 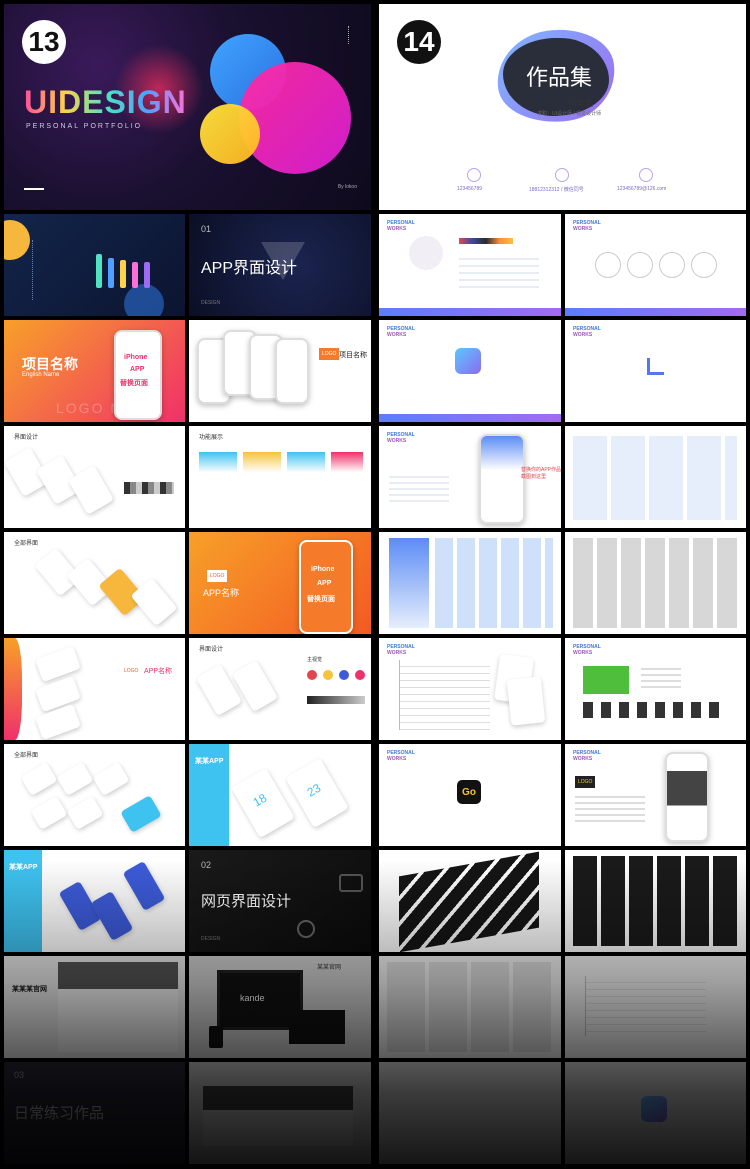 I want to click on contact-phone: 123456789, so click(x=470, y=189).